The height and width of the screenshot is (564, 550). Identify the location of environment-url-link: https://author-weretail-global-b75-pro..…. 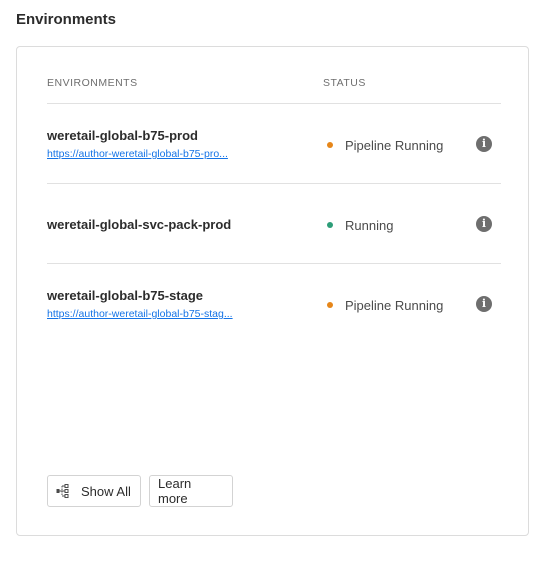
(147, 154).